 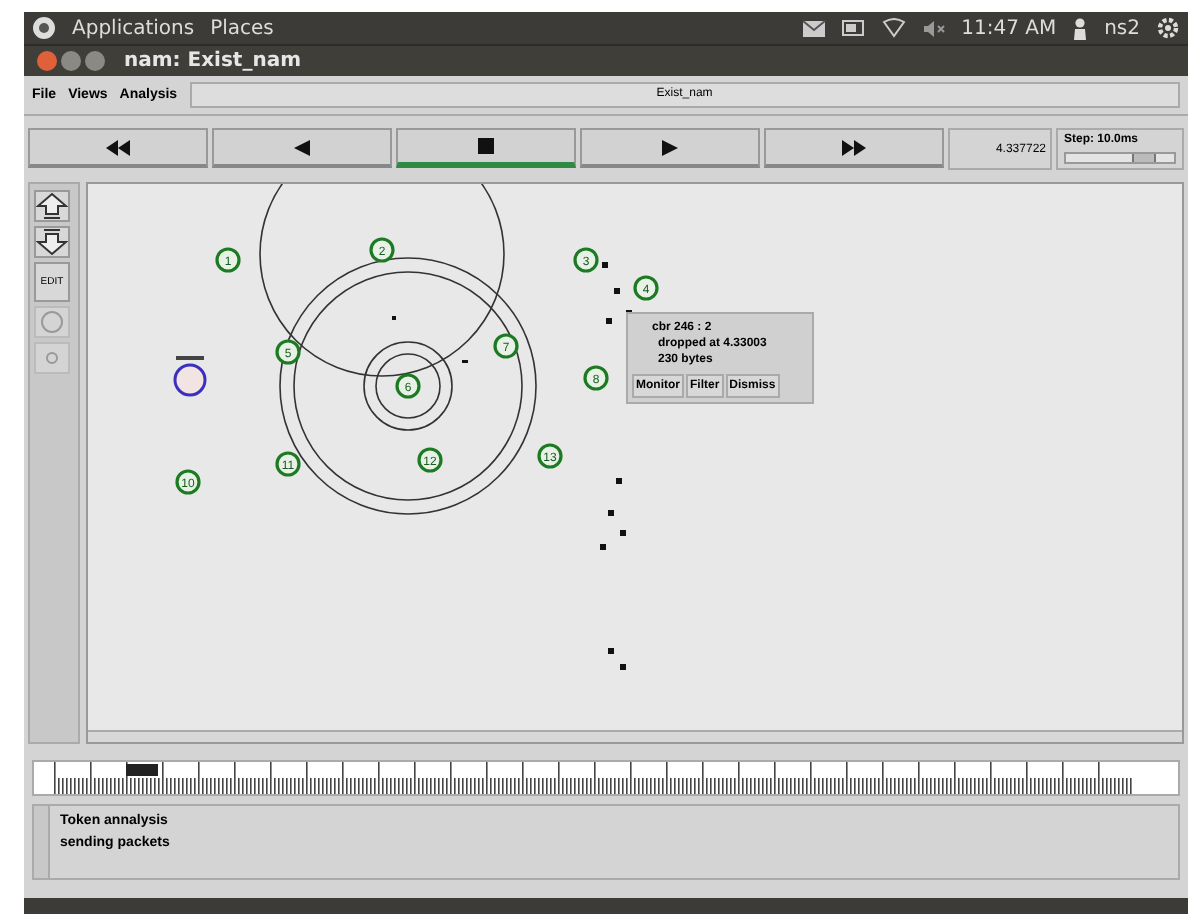 I want to click on fast-forward-button, so click(x=854, y=148).